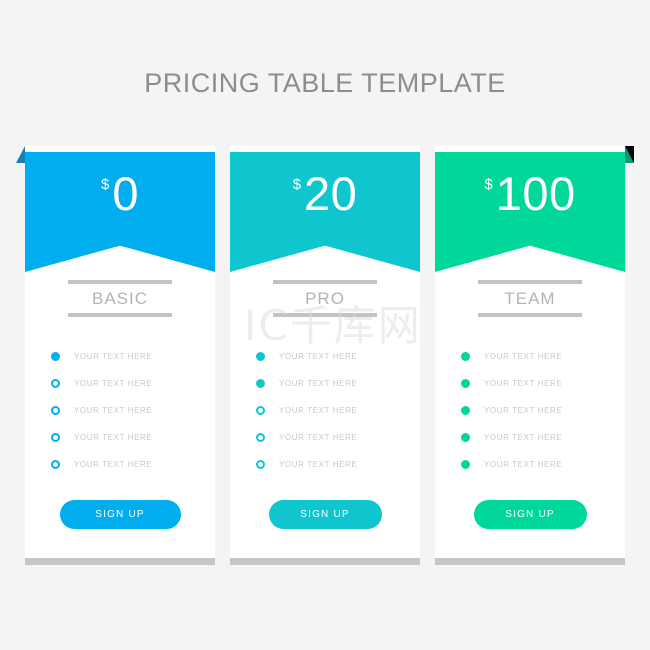 This screenshot has width=650, height=650. Describe the element at coordinates (331, 193) in the screenshot. I see `price-amount: 20` at that location.